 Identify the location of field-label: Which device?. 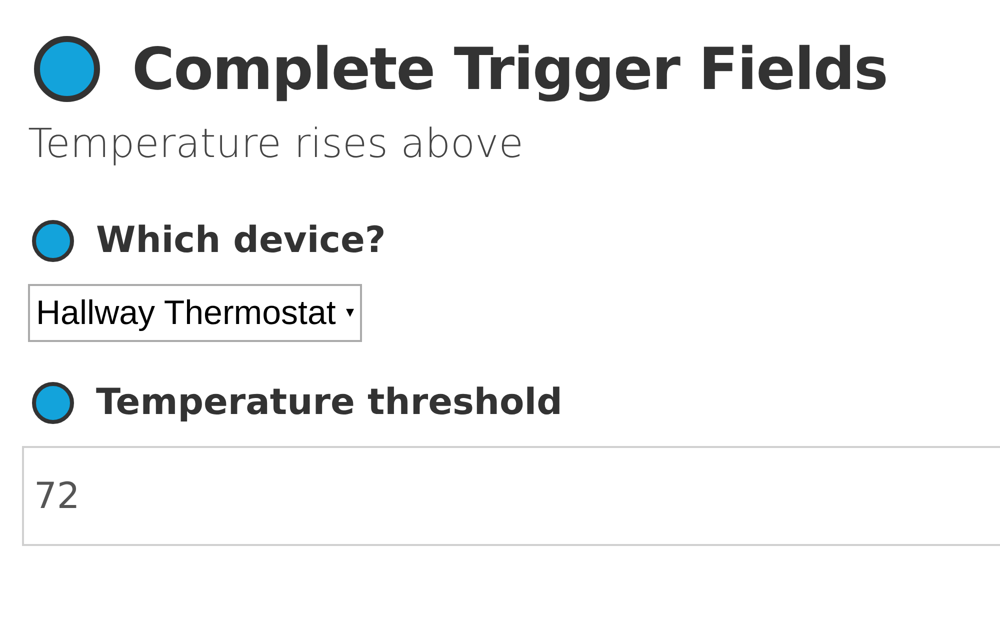
(241, 241).